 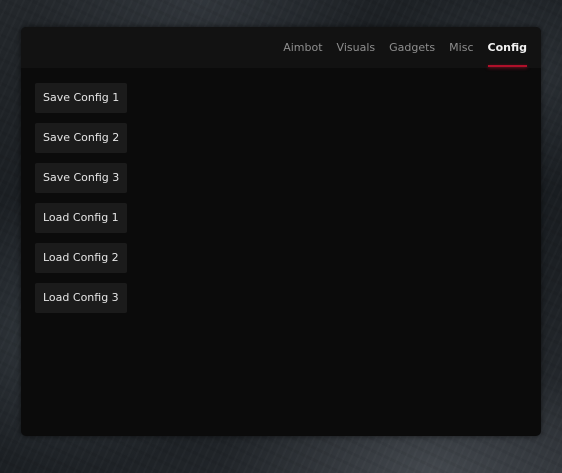 I want to click on tab-bar: Aimbot Visuals Gadgets Misc Config, so click(x=281, y=47).